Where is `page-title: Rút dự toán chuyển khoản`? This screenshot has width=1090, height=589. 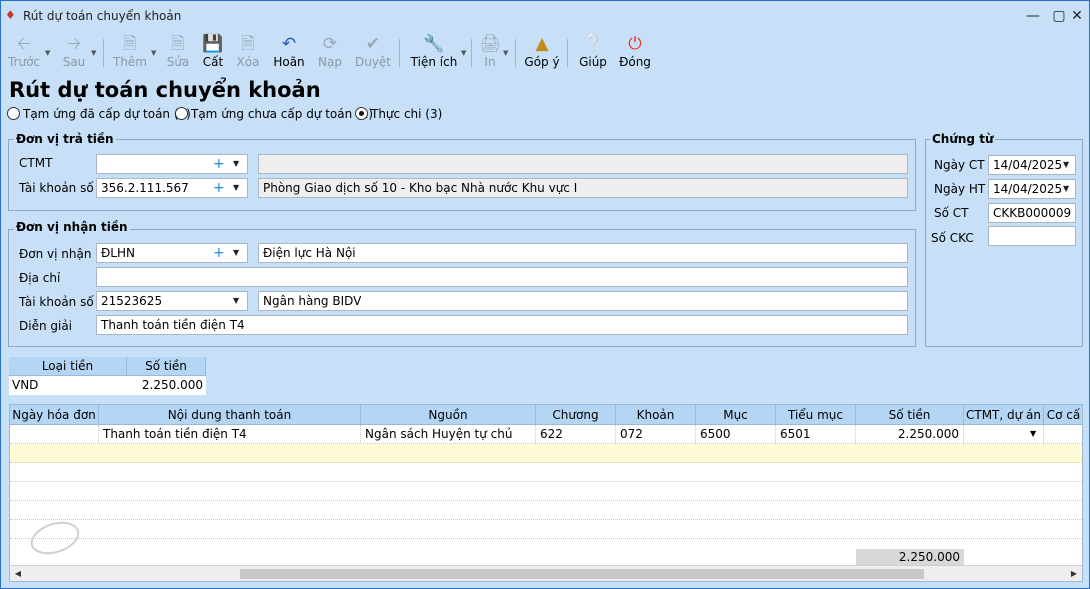 page-title: Rút dự toán chuyển khoản is located at coordinates (165, 90).